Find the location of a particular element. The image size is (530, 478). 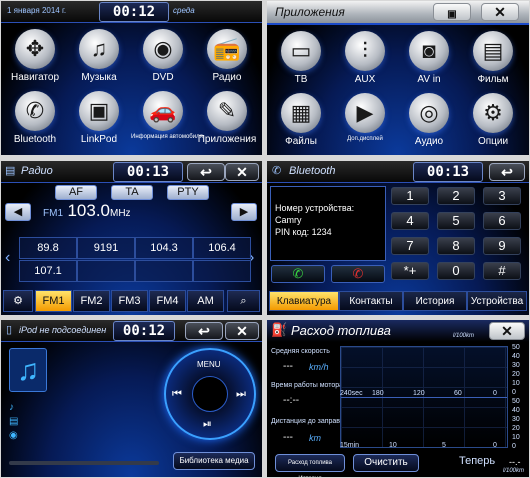

key-5: 6 is located at coordinates (502, 221).